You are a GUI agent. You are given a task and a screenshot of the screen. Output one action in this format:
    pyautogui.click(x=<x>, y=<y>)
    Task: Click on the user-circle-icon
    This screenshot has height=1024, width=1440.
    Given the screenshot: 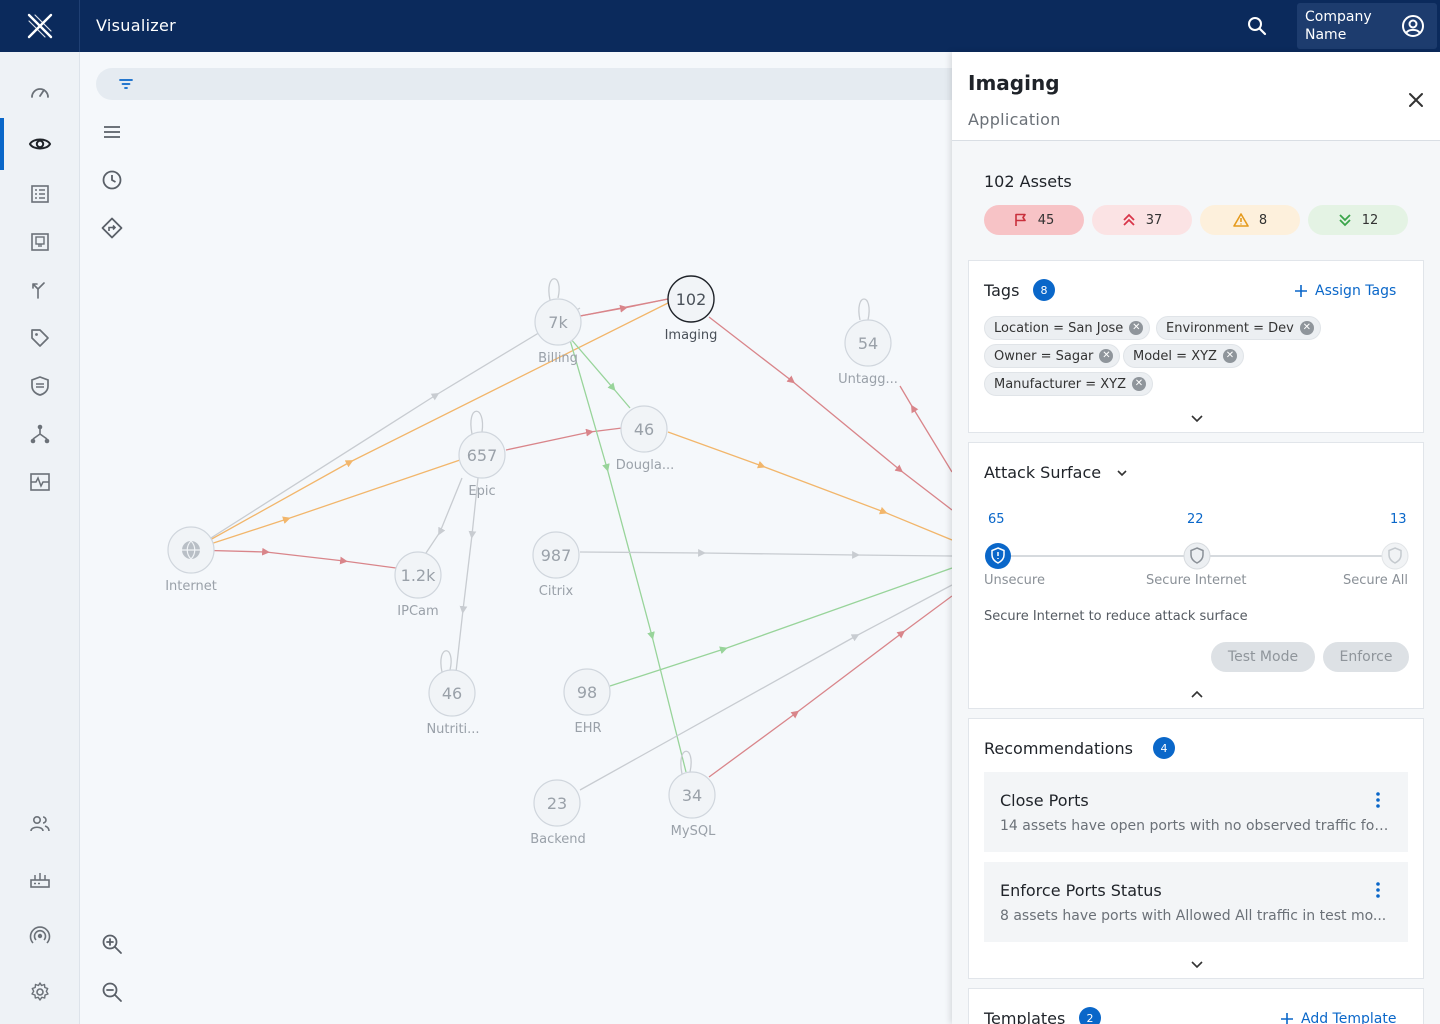 What is the action you would take?
    pyautogui.click(x=1413, y=26)
    